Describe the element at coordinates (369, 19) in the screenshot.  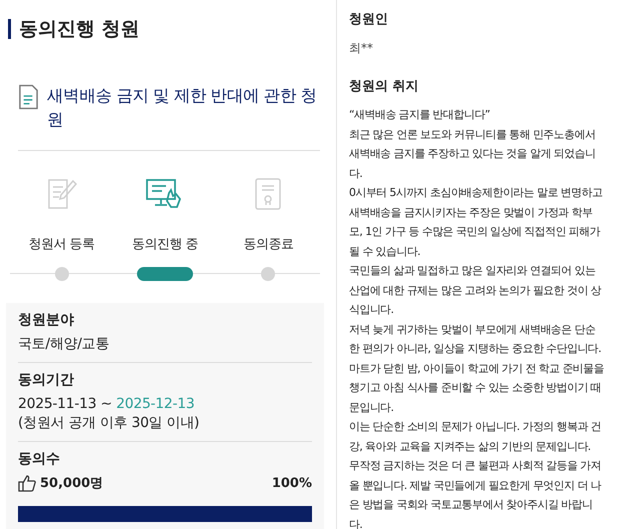
I see `petitioner-label: 청원인` at that location.